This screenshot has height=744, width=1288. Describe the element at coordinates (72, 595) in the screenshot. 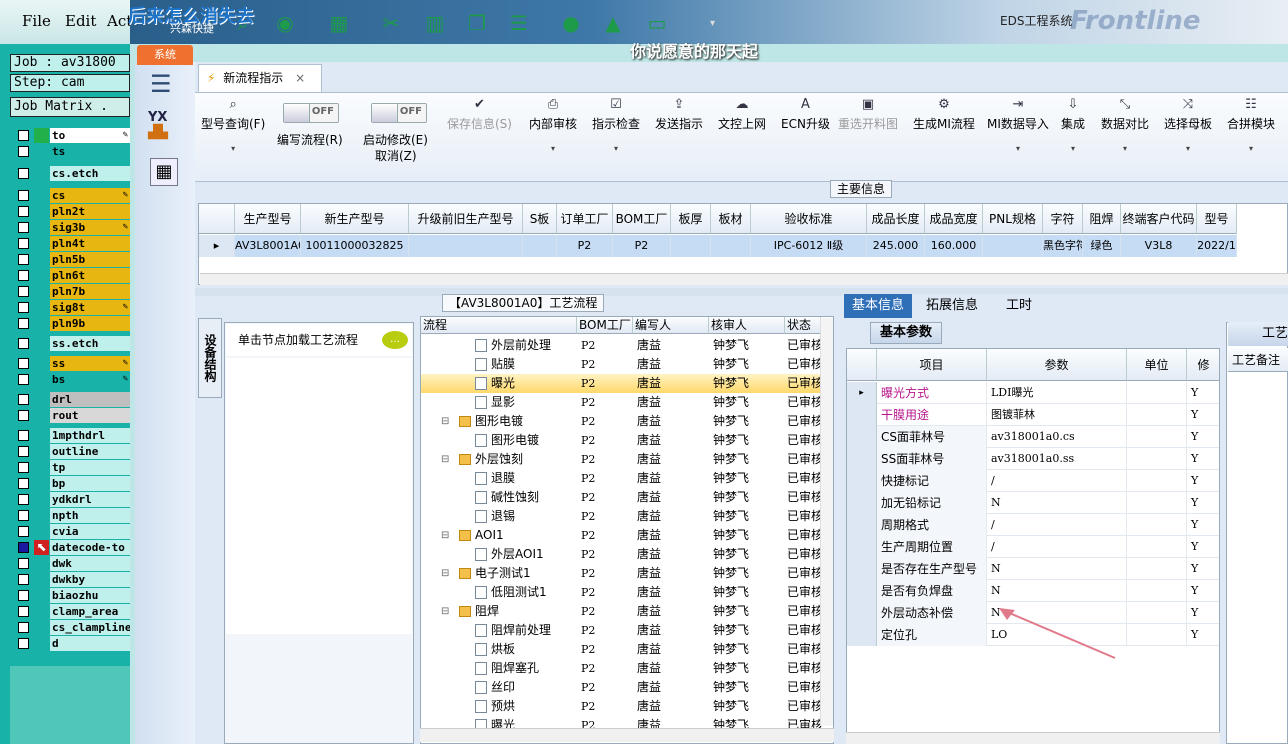

I see `layer-row: biaozhu` at that location.